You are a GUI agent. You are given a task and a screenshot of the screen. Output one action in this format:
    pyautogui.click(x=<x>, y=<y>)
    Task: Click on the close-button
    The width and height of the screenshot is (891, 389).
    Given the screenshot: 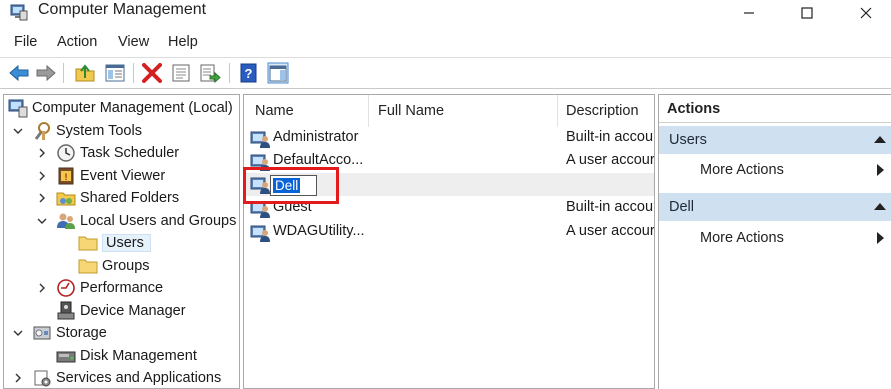 What is the action you would take?
    pyautogui.click(x=866, y=13)
    